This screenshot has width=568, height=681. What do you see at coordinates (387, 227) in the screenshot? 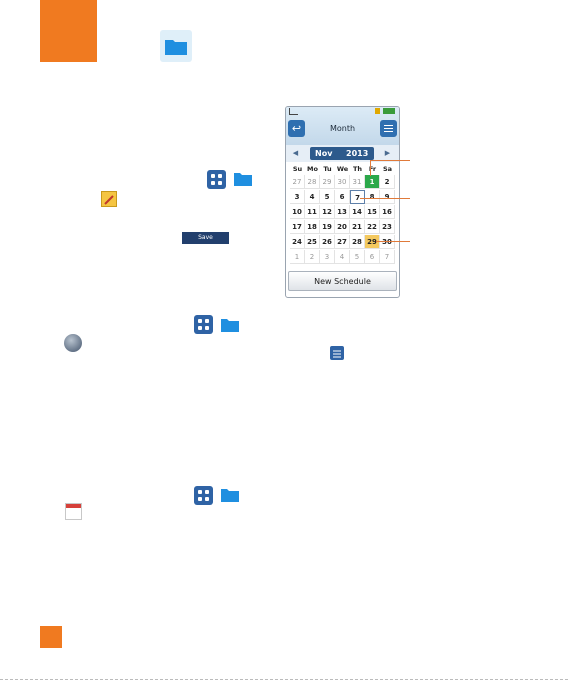
I see `calendar-day: 23` at bounding box center [387, 227].